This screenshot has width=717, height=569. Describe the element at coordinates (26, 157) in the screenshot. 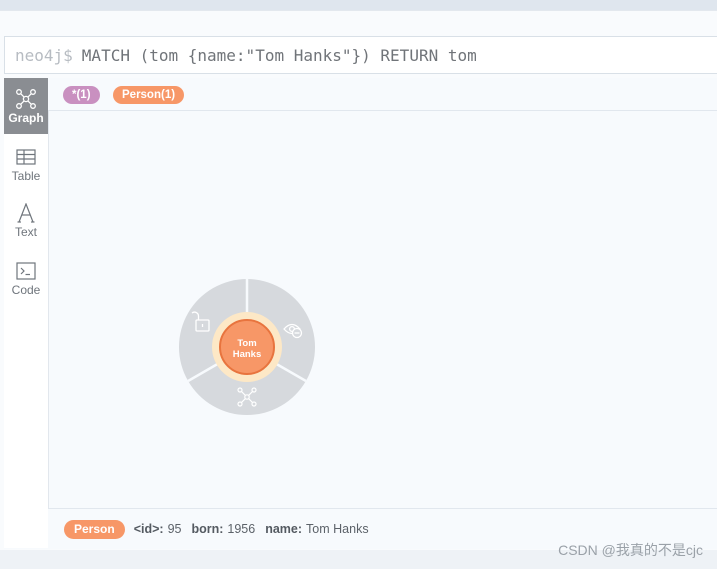

I see `table-icon` at that location.